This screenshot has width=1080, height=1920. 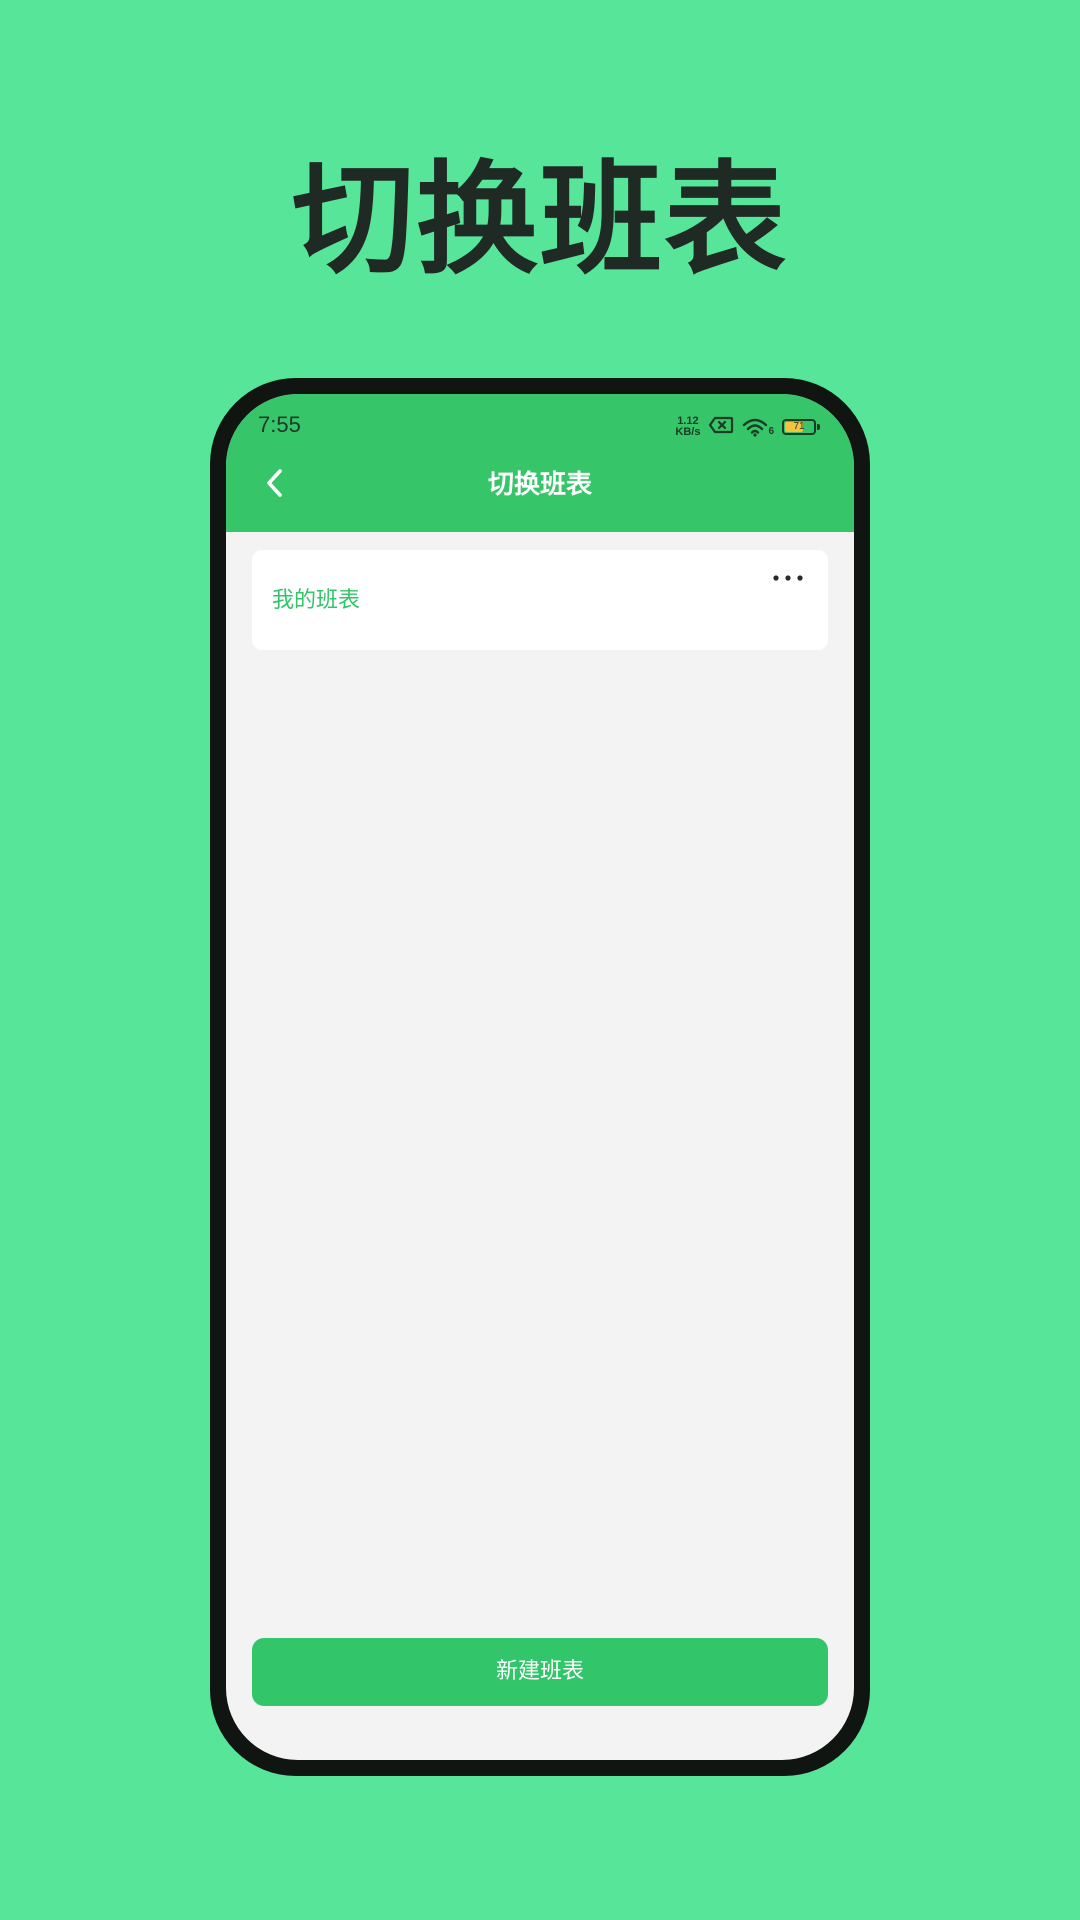 I want to click on battery-icon: 71, so click(x=801, y=427).